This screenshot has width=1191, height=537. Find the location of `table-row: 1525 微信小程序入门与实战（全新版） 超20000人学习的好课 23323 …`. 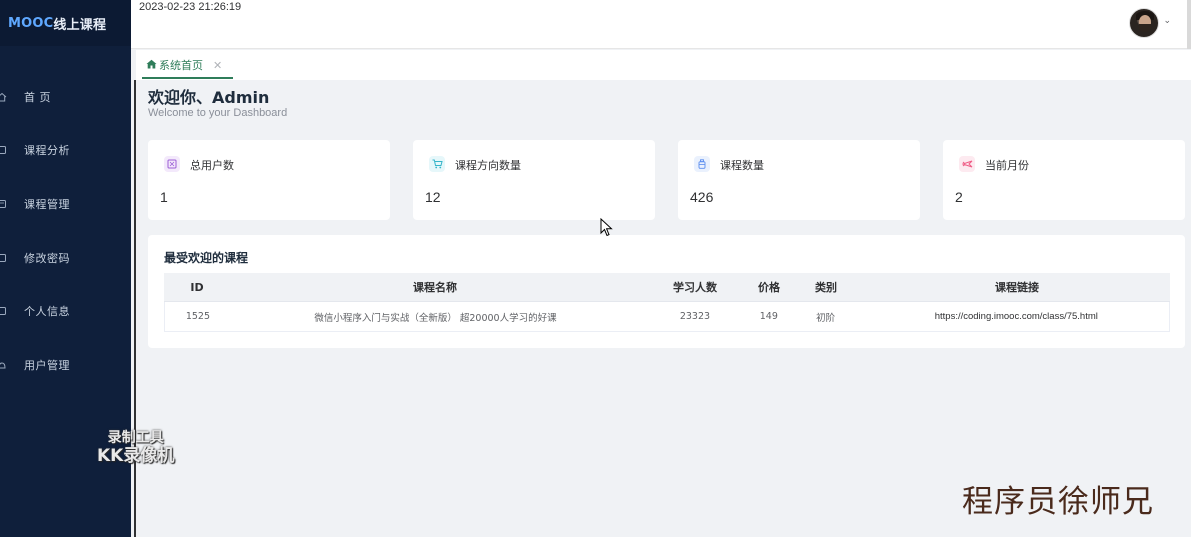

table-row: 1525 微信小程序入门与实战（全新版） 超20000人学习的好课 23323 … is located at coordinates (667, 317).